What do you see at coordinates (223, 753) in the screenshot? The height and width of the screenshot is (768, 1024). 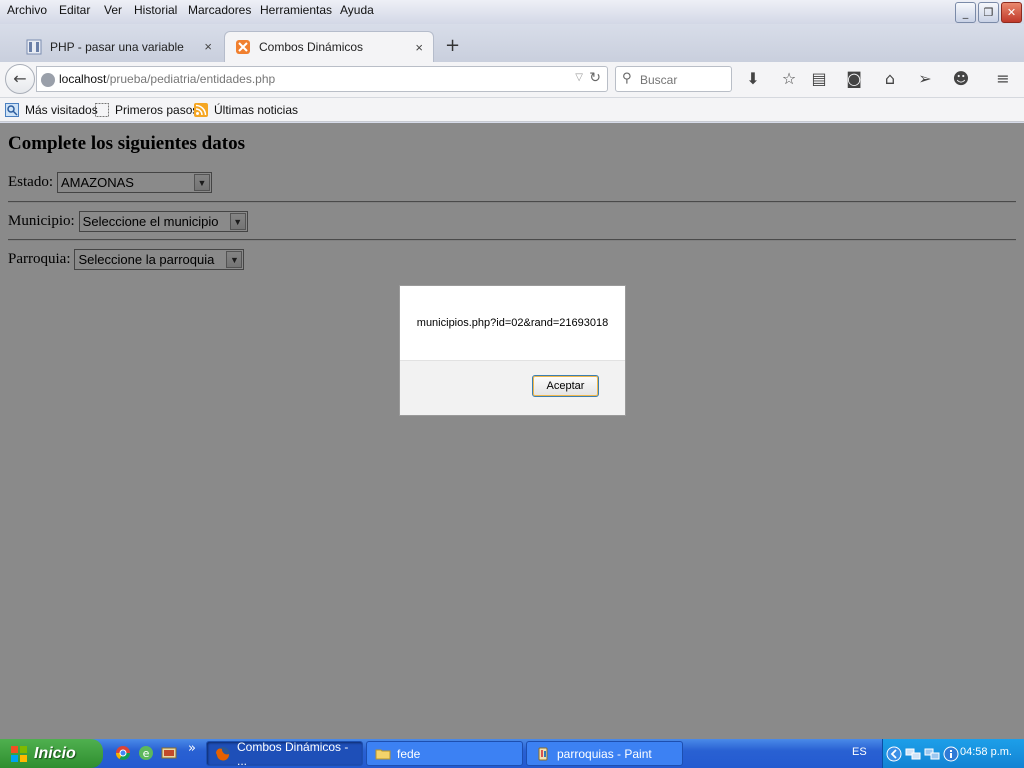 I see `firefox-icon` at bounding box center [223, 753].